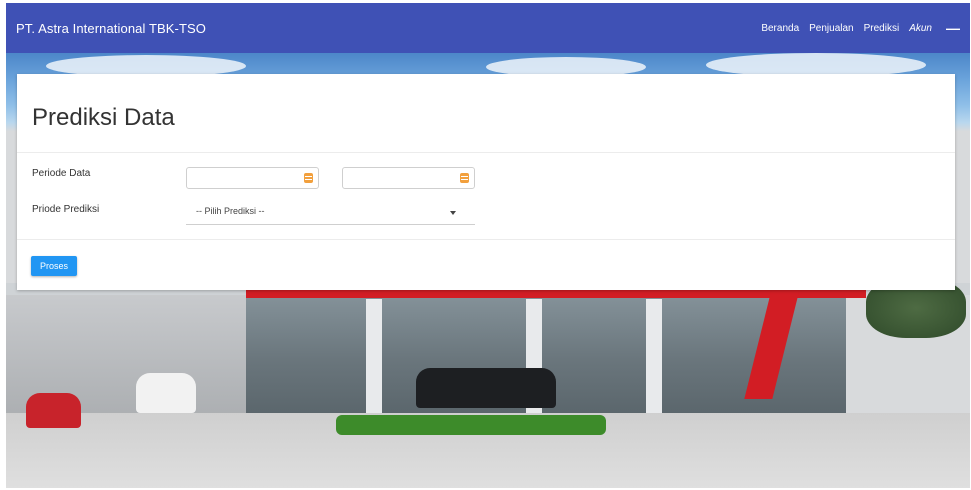 This screenshot has height=490, width=971. What do you see at coordinates (111, 28) in the screenshot?
I see `brand-title: PT. Astra International TBK-TSO` at bounding box center [111, 28].